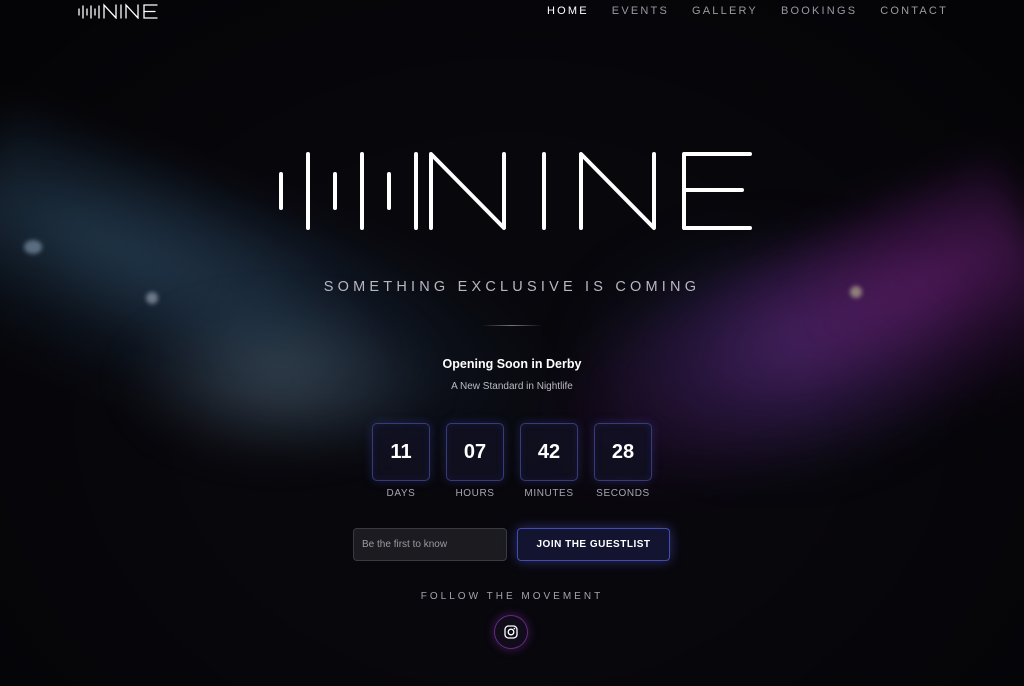 This screenshot has height=686, width=1024. Describe the element at coordinates (512, 325) in the screenshot. I see `divider` at that location.